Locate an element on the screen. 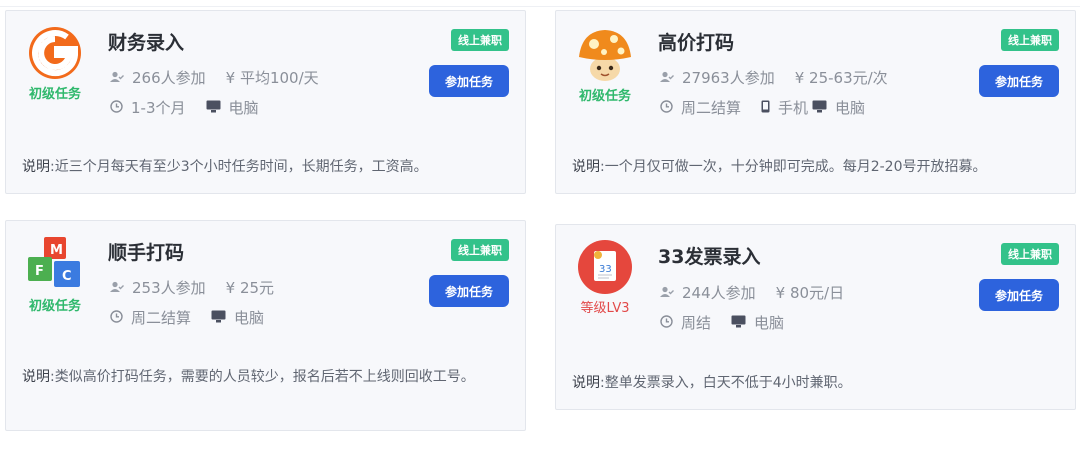  price: ¥ 25-63元/次 is located at coordinates (841, 78).